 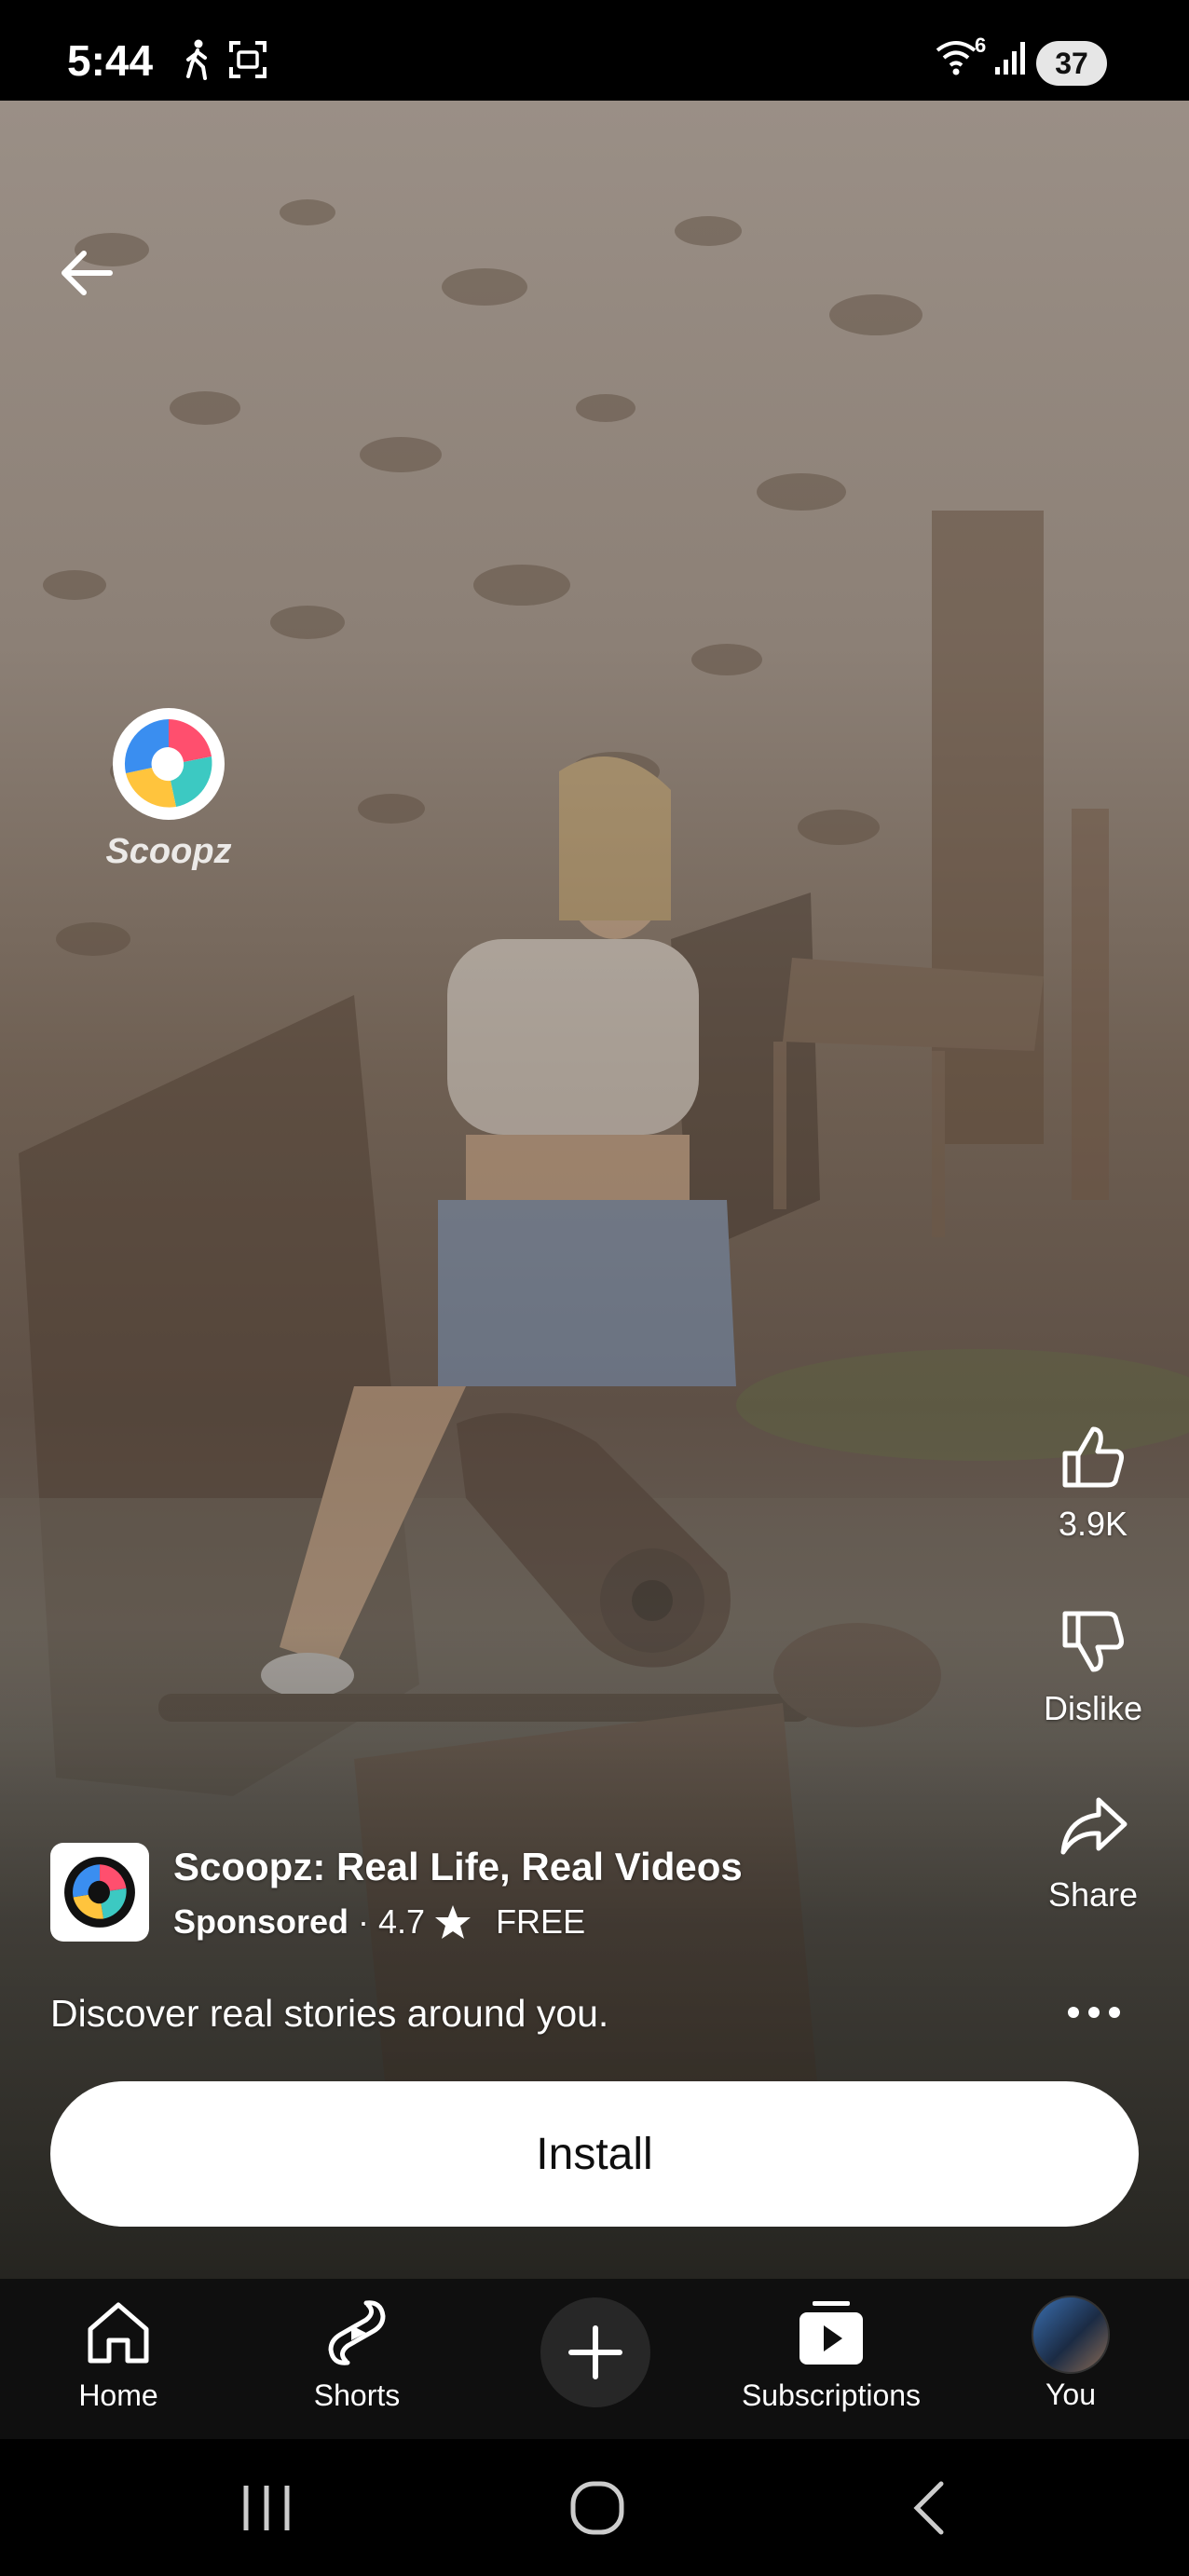 What do you see at coordinates (1071, 2394) in the screenshot?
I see `nav-you-label: You` at bounding box center [1071, 2394].